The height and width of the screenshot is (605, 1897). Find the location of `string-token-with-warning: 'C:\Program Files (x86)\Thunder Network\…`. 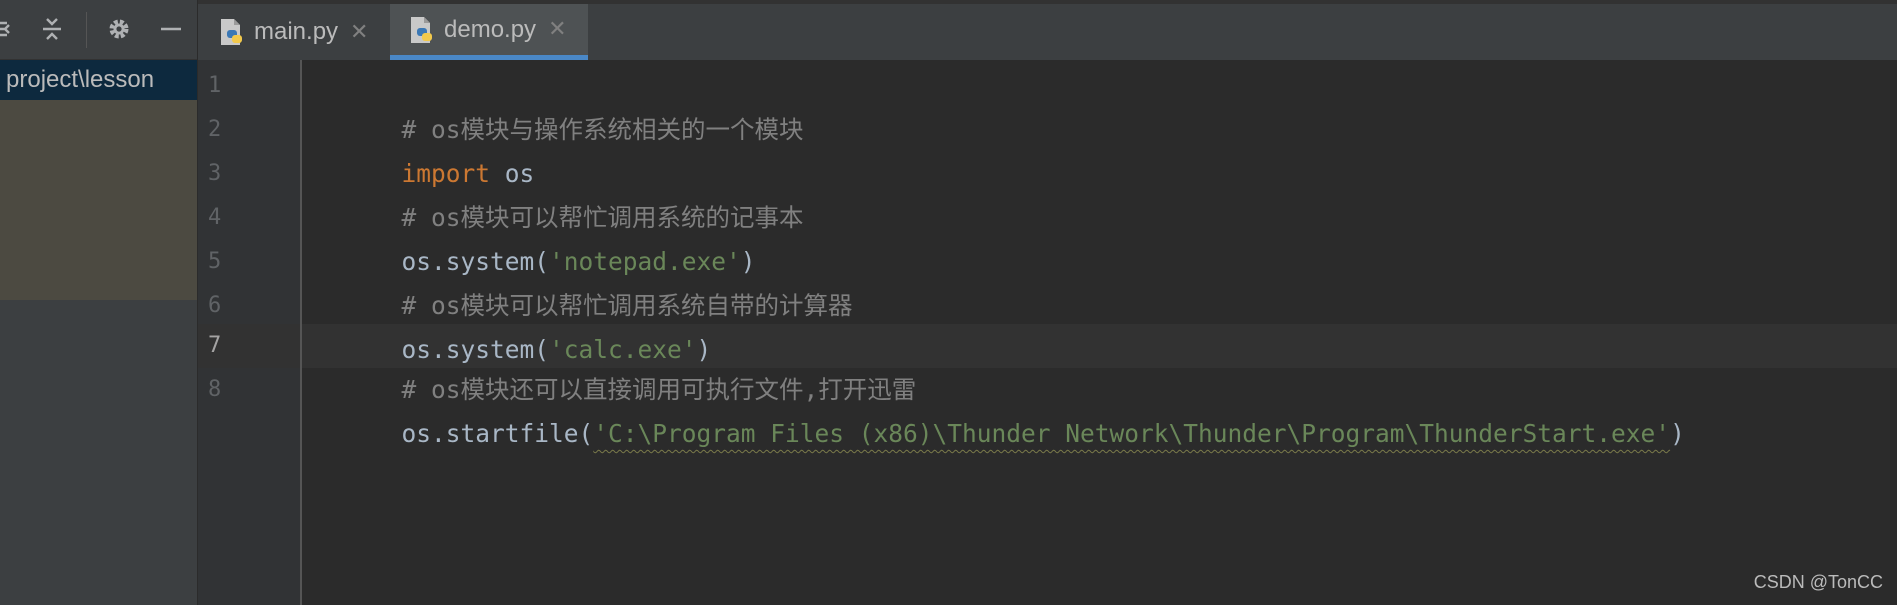

string-token-with-warning: 'C:\Program Files (x86)\Thunder Network\… is located at coordinates (1132, 433).